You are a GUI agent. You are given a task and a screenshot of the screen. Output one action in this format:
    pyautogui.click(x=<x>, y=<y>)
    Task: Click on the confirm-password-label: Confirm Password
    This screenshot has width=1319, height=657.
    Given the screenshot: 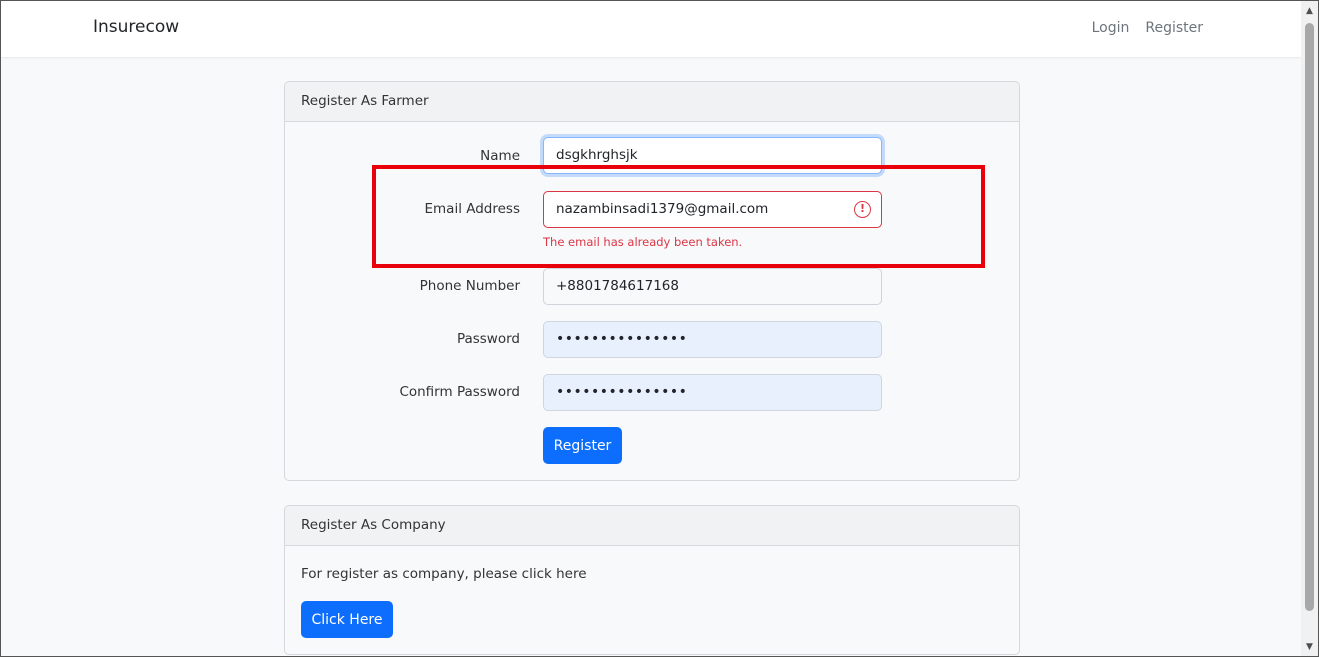 What is the action you would take?
    pyautogui.click(x=459, y=392)
    